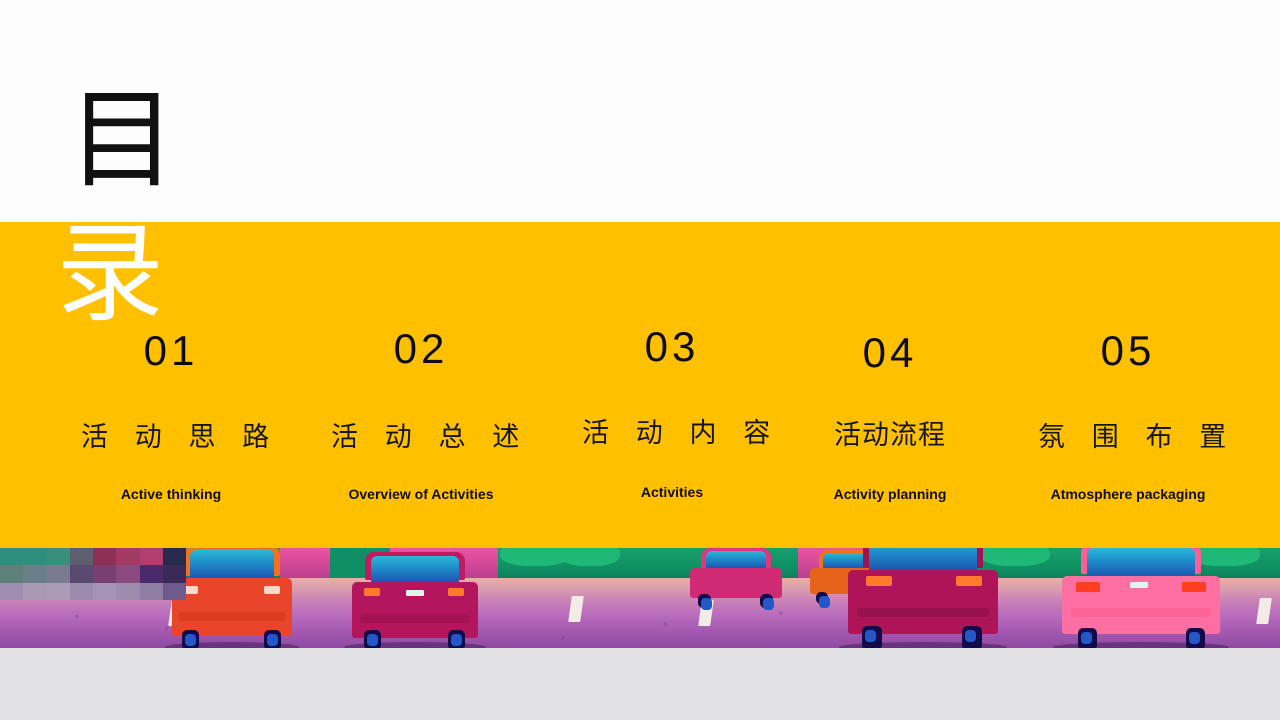 The width and height of the screenshot is (1280, 720). I want to click on page-title-char-bottom: 录, so click(110, 275).